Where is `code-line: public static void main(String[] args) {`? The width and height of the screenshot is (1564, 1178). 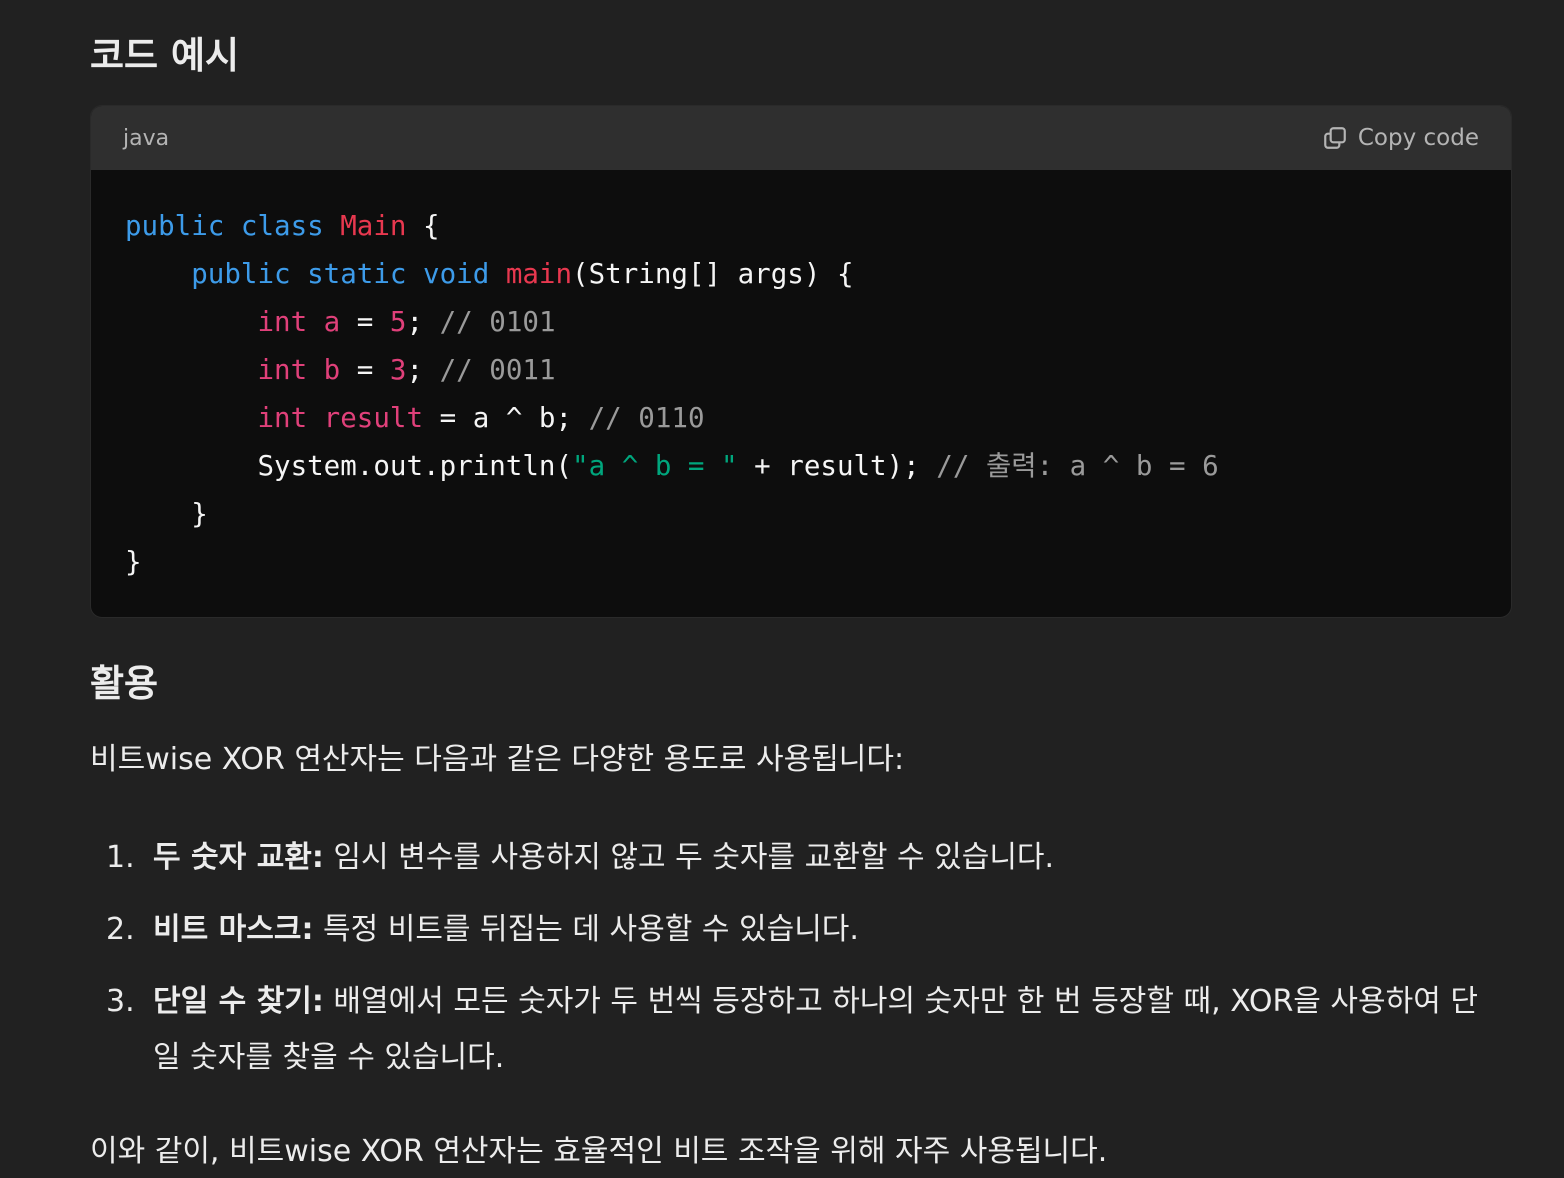 code-line: public static void main(String[] args) { is located at coordinates (489, 274).